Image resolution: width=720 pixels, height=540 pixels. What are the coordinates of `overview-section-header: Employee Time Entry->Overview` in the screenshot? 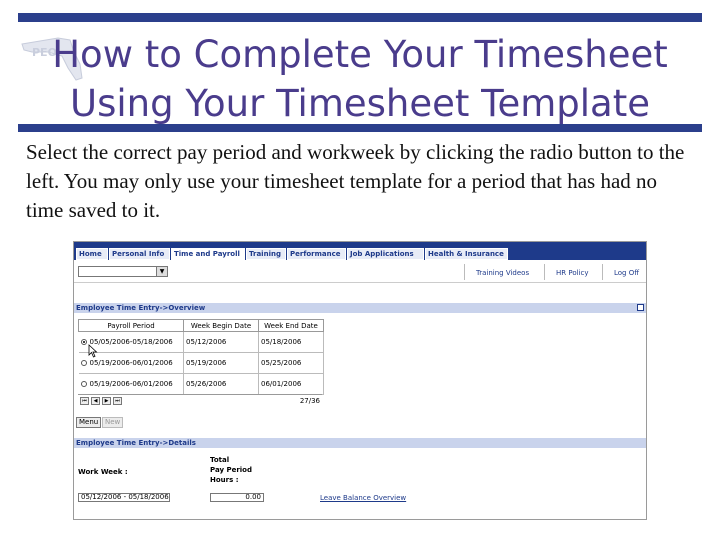 It's located at (360, 308).